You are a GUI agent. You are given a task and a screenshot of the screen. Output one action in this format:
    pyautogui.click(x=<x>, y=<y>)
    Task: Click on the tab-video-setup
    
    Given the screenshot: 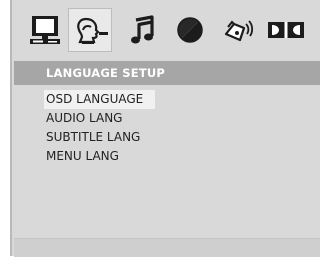 What is the action you would take?
    pyautogui.click(x=190, y=30)
    